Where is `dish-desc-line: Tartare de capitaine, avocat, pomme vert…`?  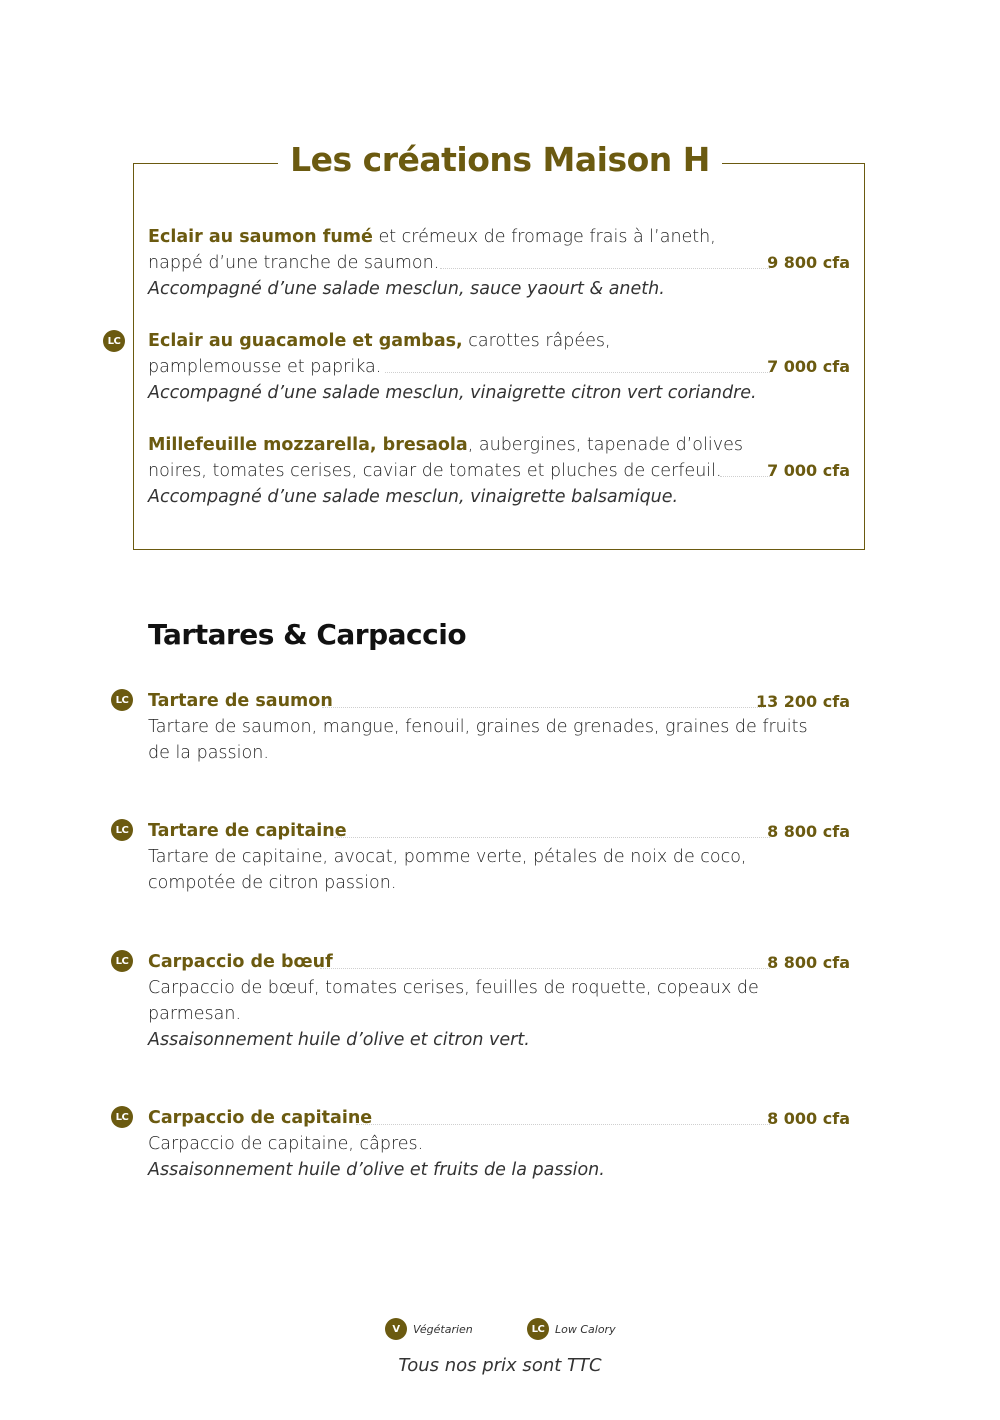 dish-desc-line: Tartare de capitaine, avocat, pomme vert… is located at coordinates (447, 857).